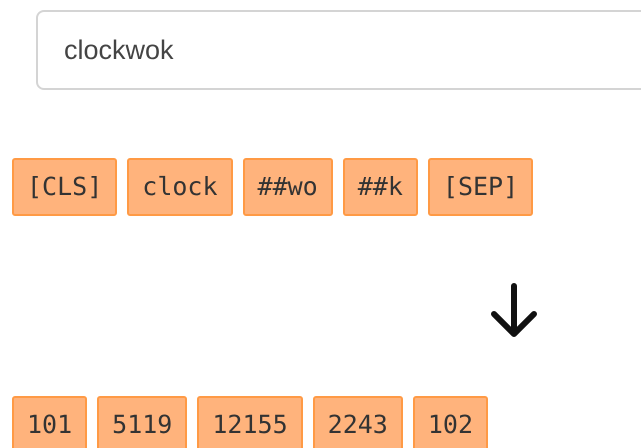 This screenshot has width=641, height=448. What do you see at coordinates (142, 422) in the screenshot?
I see `token-chip: 5119` at bounding box center [142, 422].